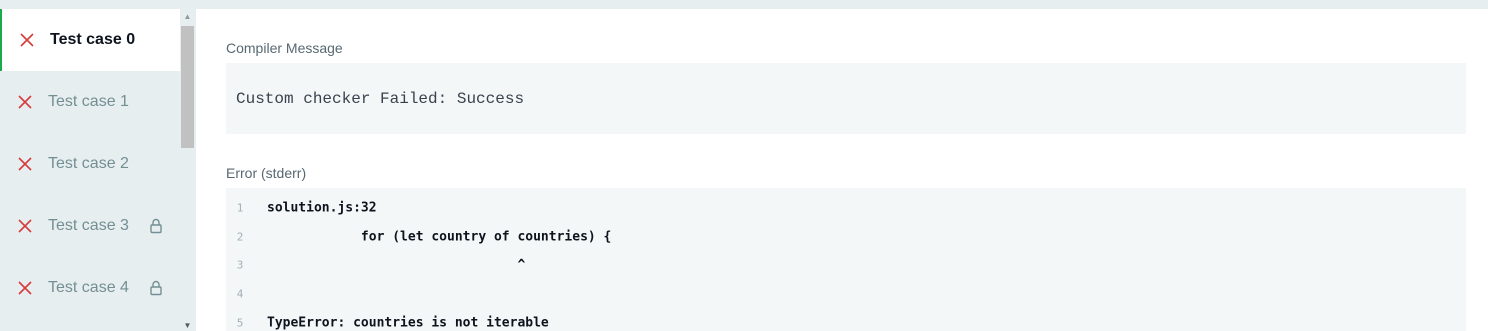 The width and height of the screenshot is (1488, 331). I want to click on tab-test-case-0: Test case 0, so click(90, 40).